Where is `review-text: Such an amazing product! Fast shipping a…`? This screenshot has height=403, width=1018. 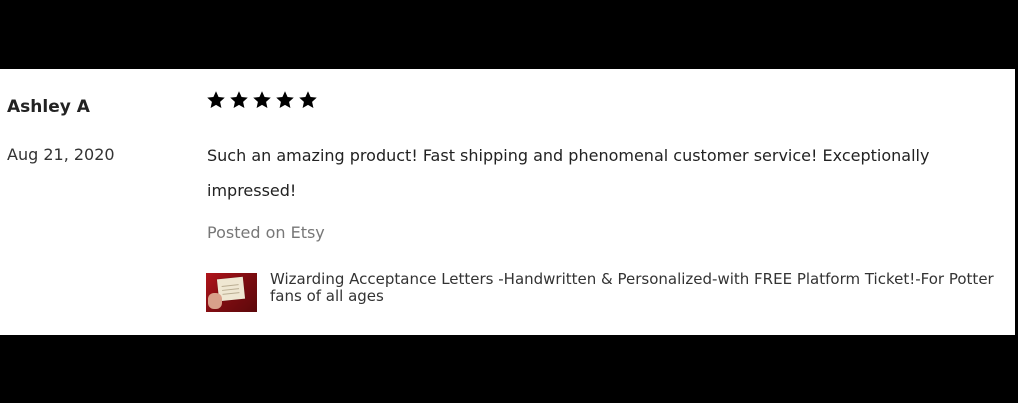
review-text: Such an amazing product! Fast shipping a… is located at coordinates (568, 173).